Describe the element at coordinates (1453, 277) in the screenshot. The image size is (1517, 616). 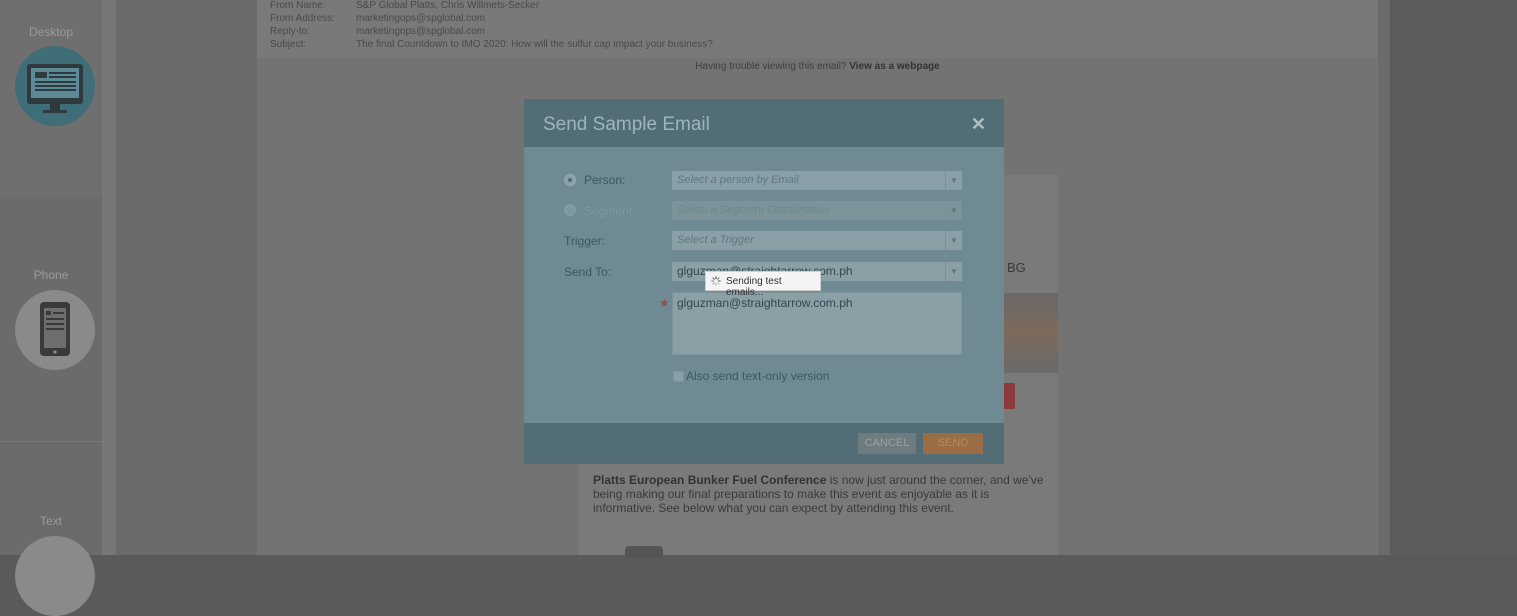
I see `right-gutter` at that location.